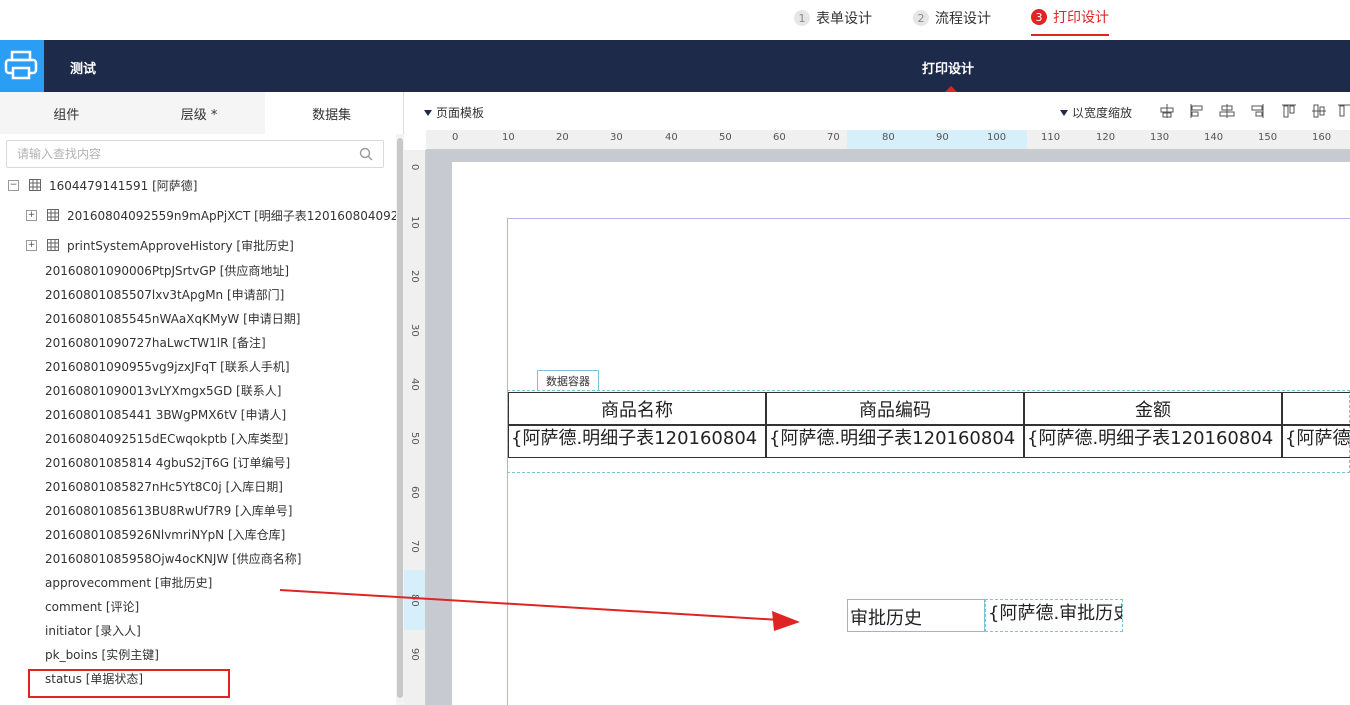 Image resolution: width=1350 pixels, height=705 pixels. I want to click on annotation-arrow, so click(539, 610).